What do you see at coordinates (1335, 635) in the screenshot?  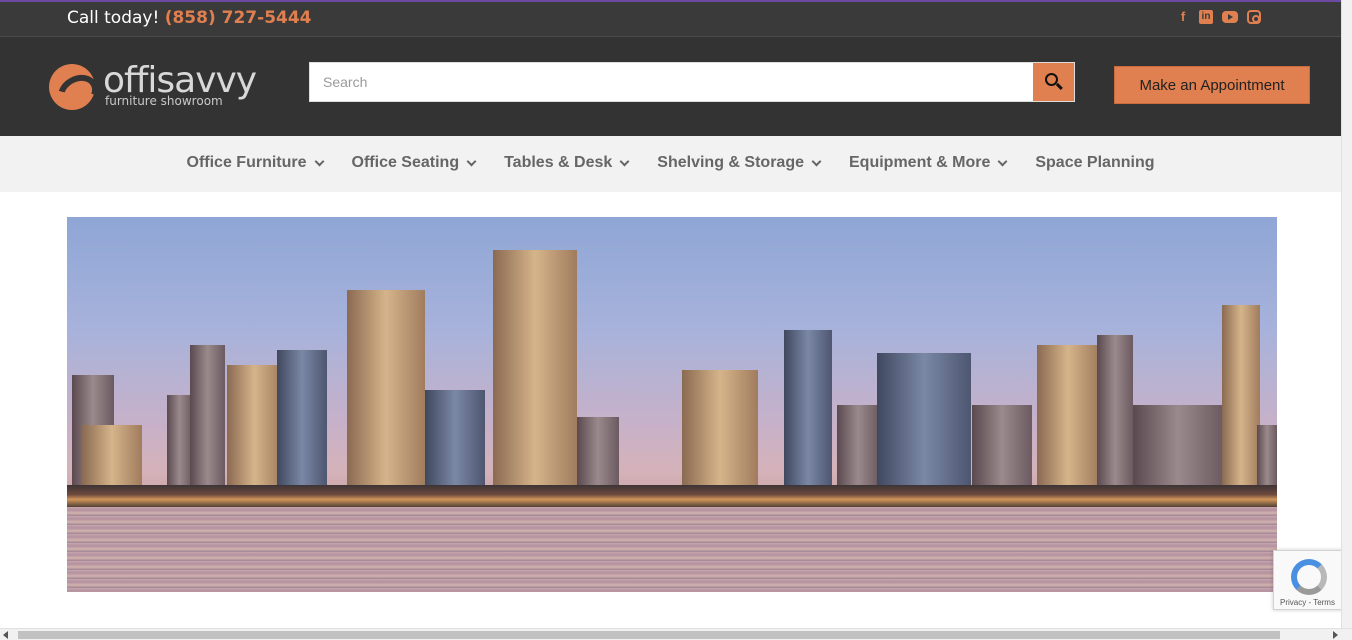 I see `scroll-right-arrow-icon` at bounding box center [1335, 635].